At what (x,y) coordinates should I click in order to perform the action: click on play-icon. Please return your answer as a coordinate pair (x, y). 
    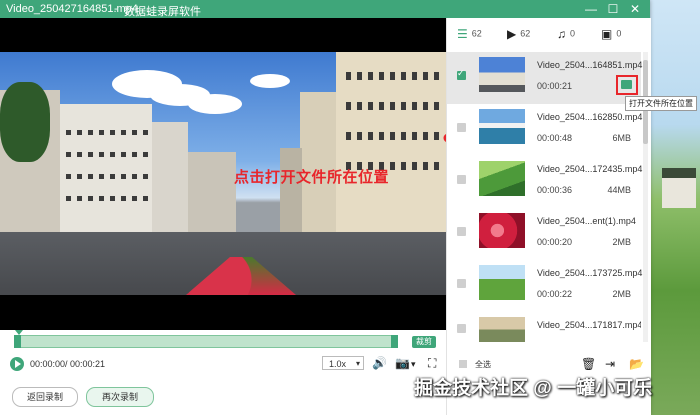
    Looking at the image, I should click on (17, 364).